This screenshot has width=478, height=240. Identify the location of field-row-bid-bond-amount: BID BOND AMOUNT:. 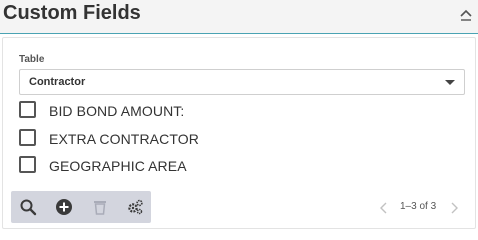
(169, 112).